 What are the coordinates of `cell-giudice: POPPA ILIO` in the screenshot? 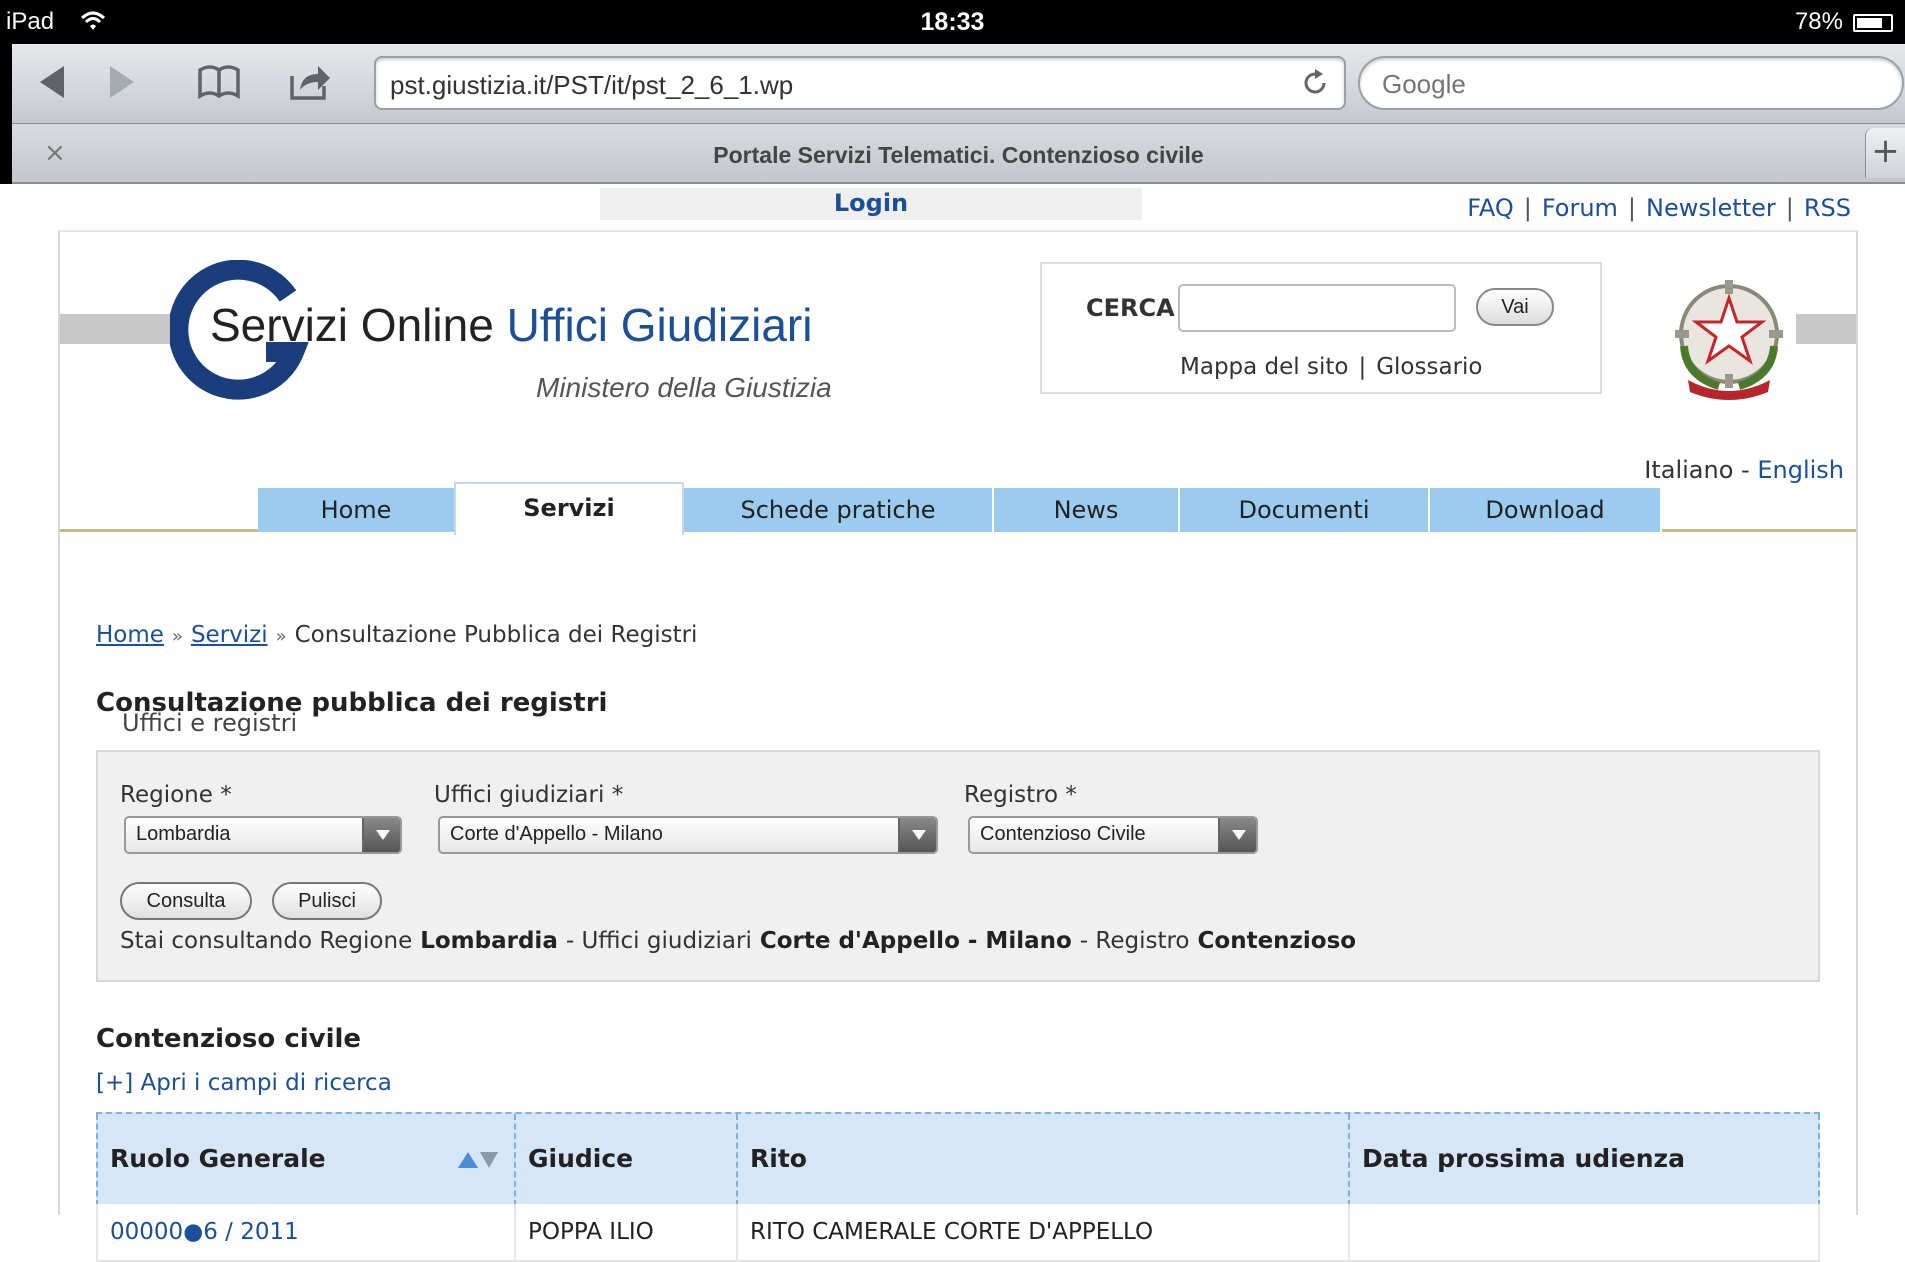 It's located at (627, 1233).